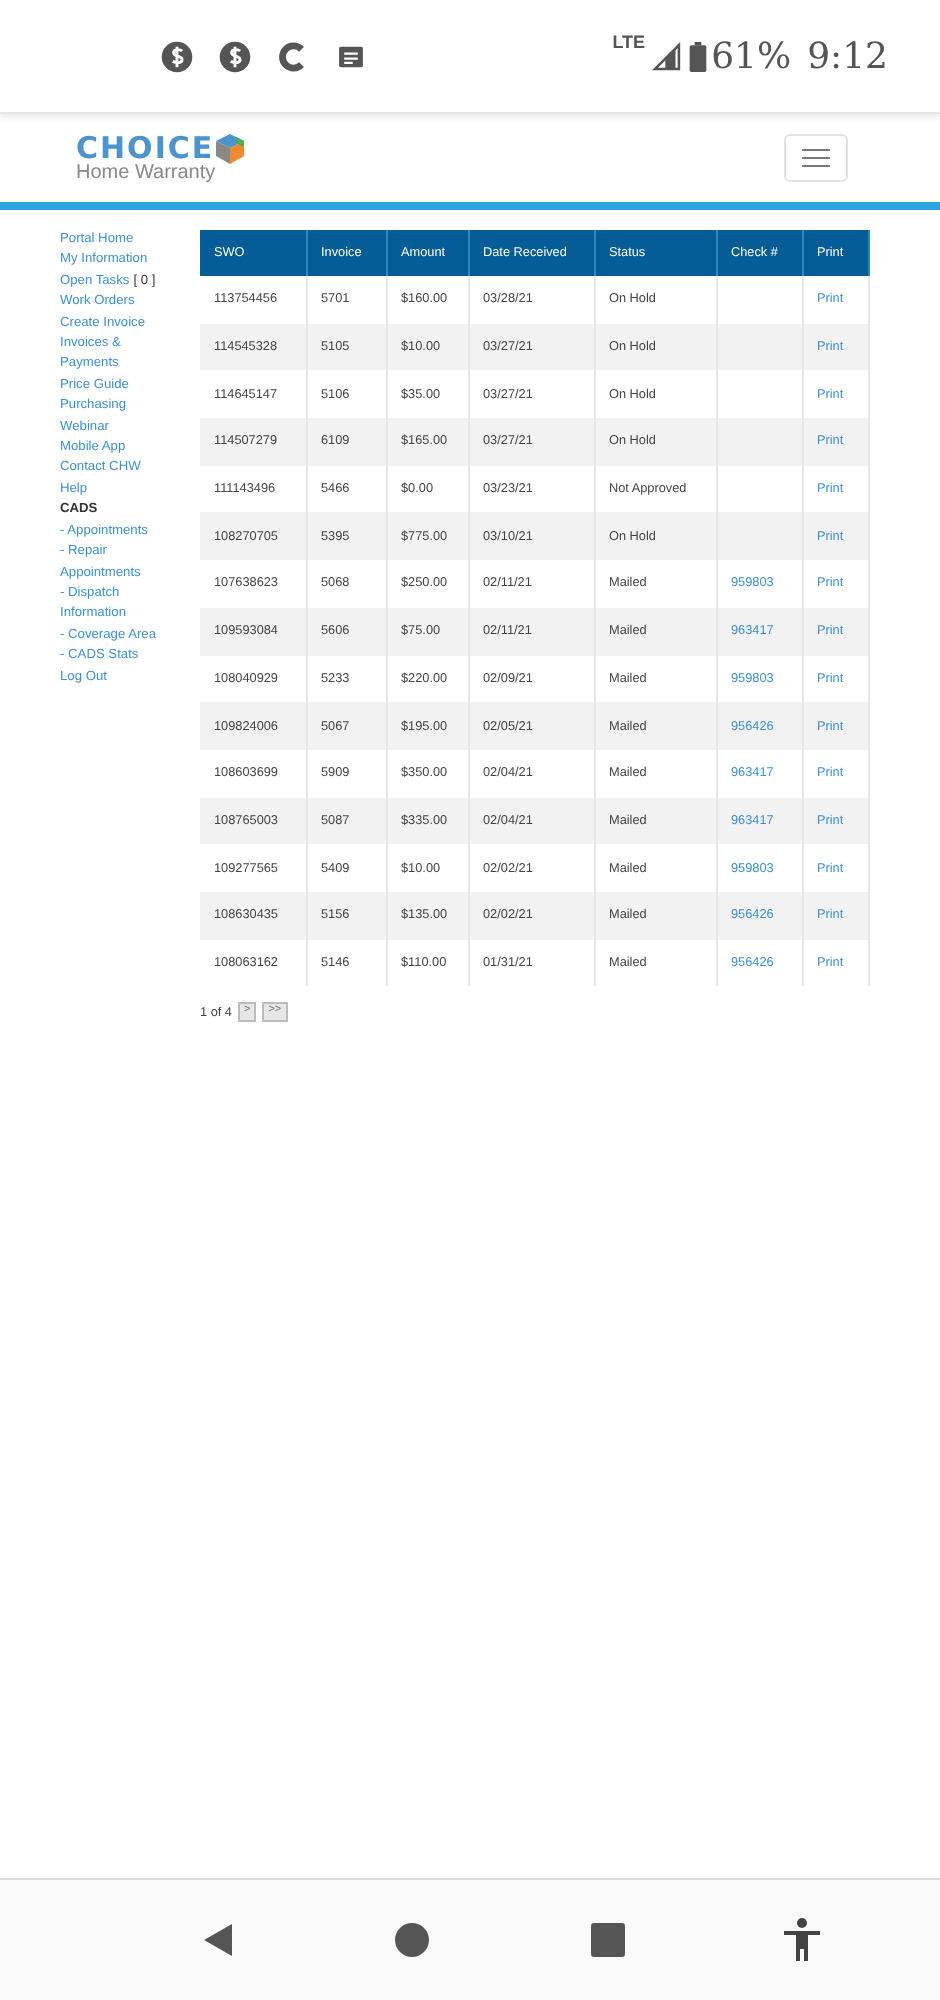  Describe the element at coordinates (147, 173) in the screenshot. I see `logo-subtitle: Home Warranty` at that location.